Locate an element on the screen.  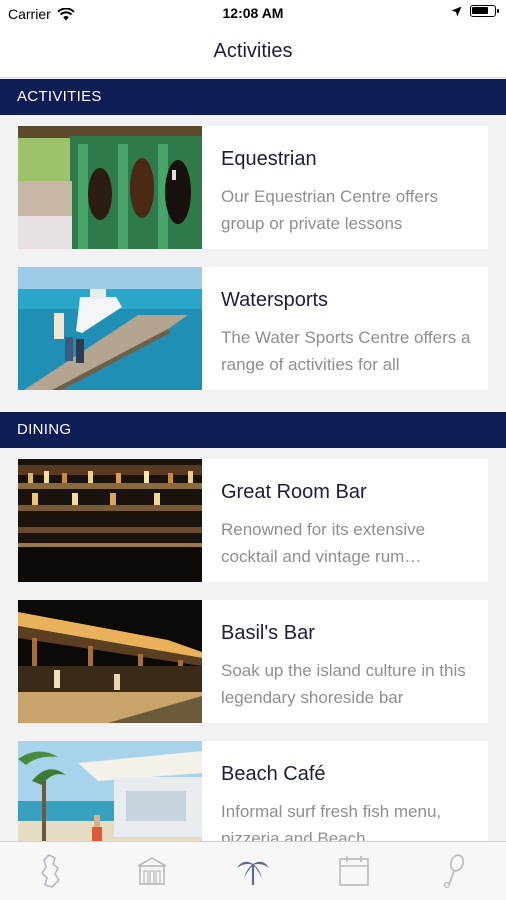
navigation-bar: Activities is located at coordinates (253, 53).